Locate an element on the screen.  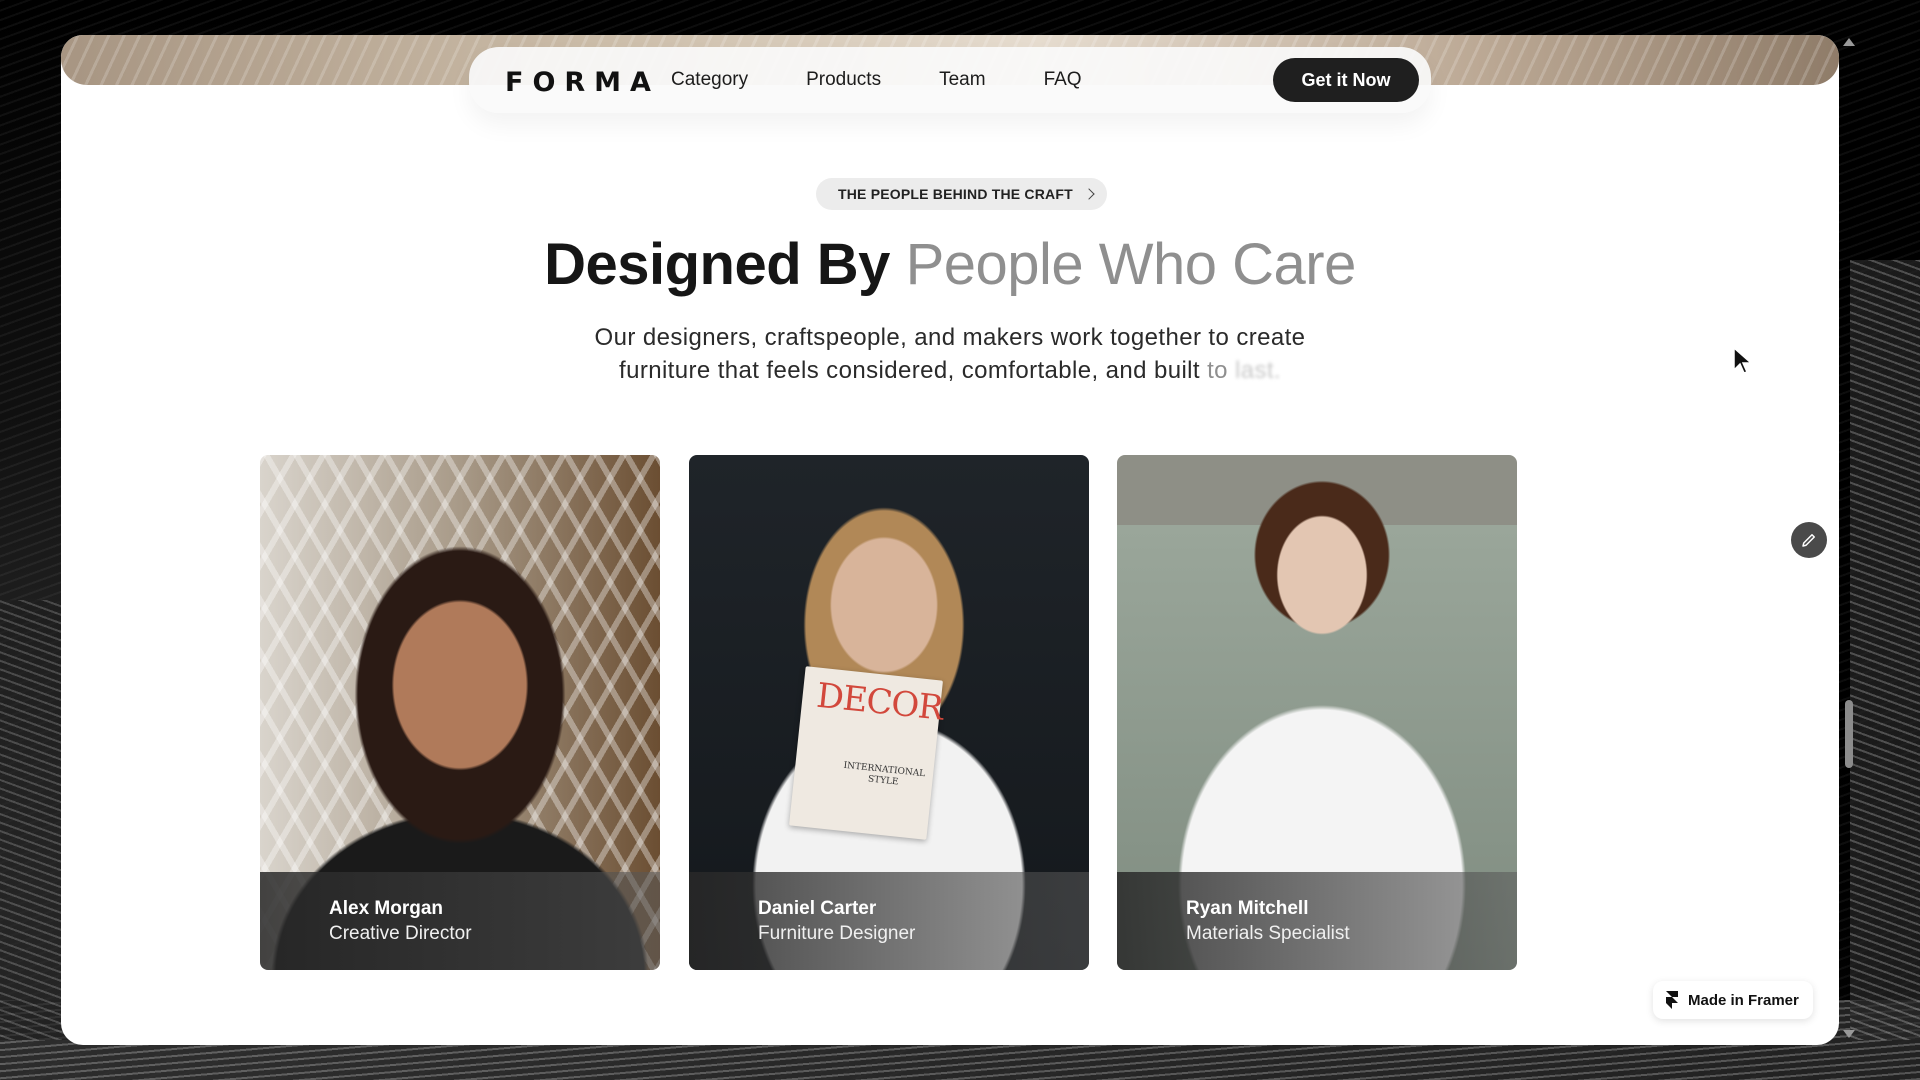
section-eyebrow-pill: THE PEOPLE BEHIND THE CRAFT is located at coordinates (961, 194).